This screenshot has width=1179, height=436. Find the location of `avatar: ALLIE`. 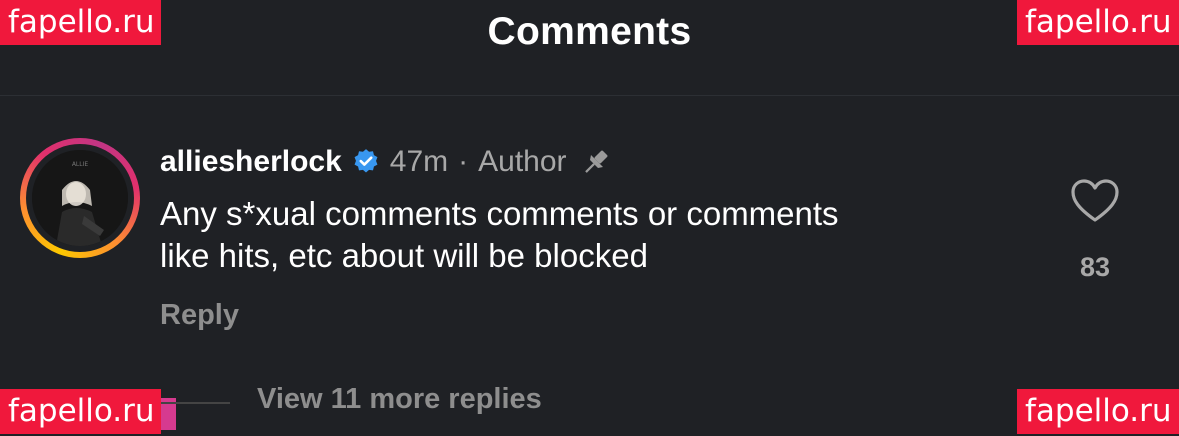

avatar: ALLIE is located at coordinates (80, 198).